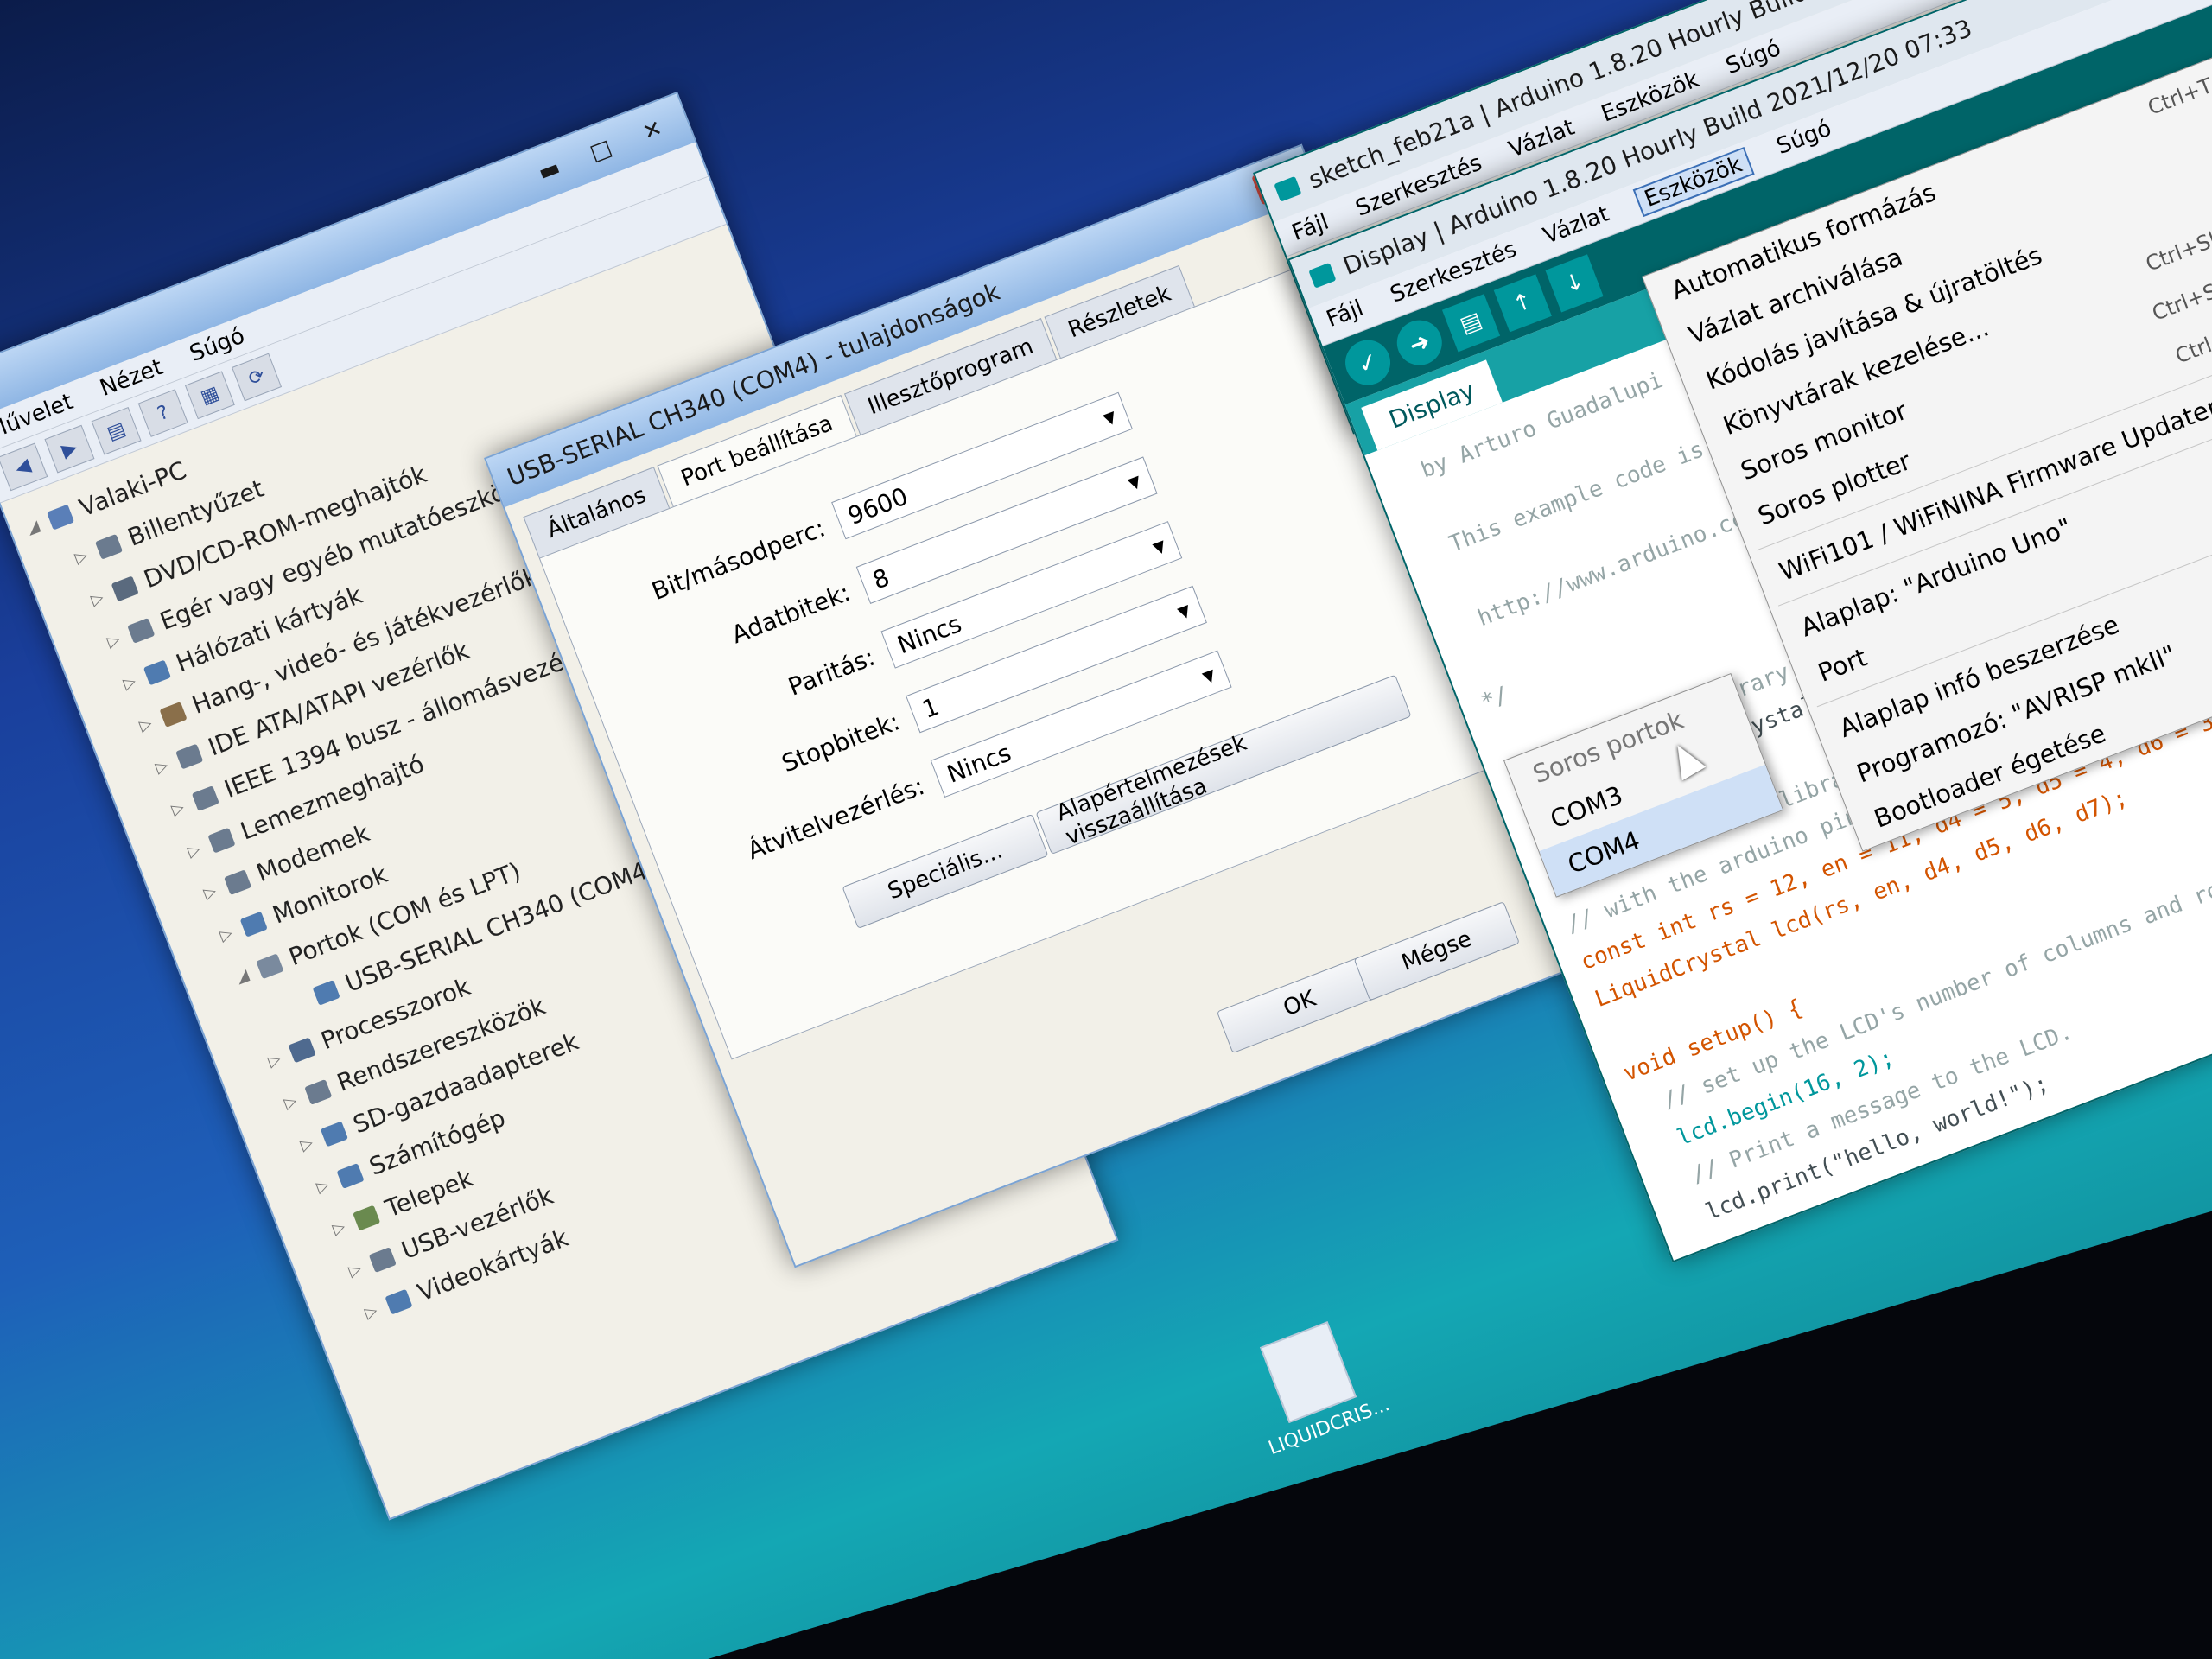 This screenshot has width=2212, height=1659. What do you see at coordinates (549, 170) in the screenshot?
I see `minimize-icon: ▬` at bounding box center [549, 170].